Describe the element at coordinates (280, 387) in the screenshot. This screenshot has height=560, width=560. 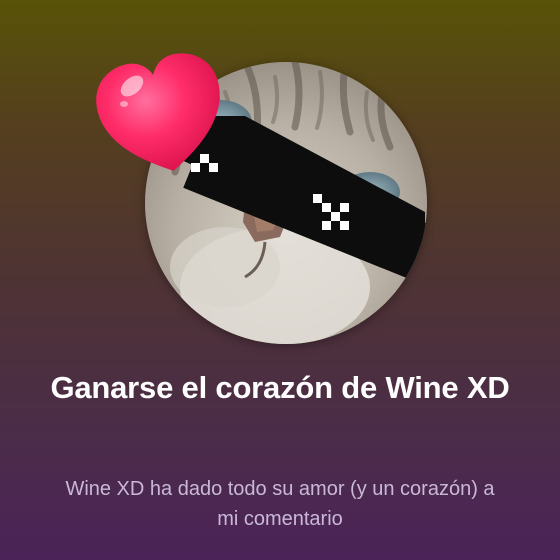
I see `achievement-title: Ganarse el corazón de Wine XD` at that location.